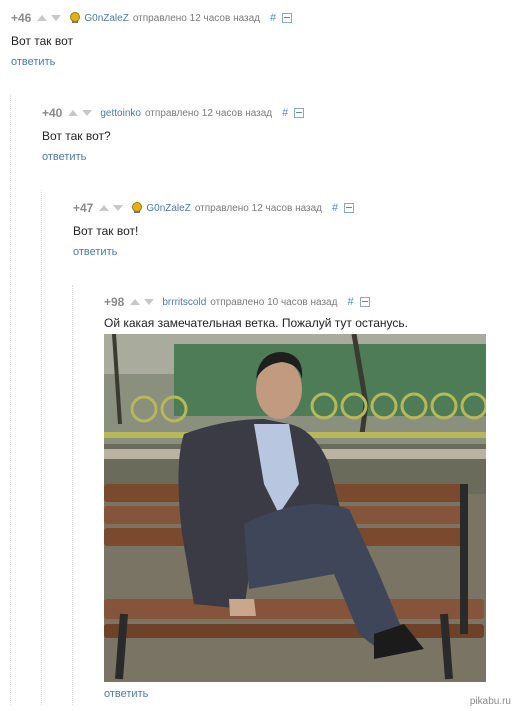  What do you see at coordinates (274, 302) in the screenshot?
I see `post-time: отправлено 10 часов назад` at bounding box center [274, 302].